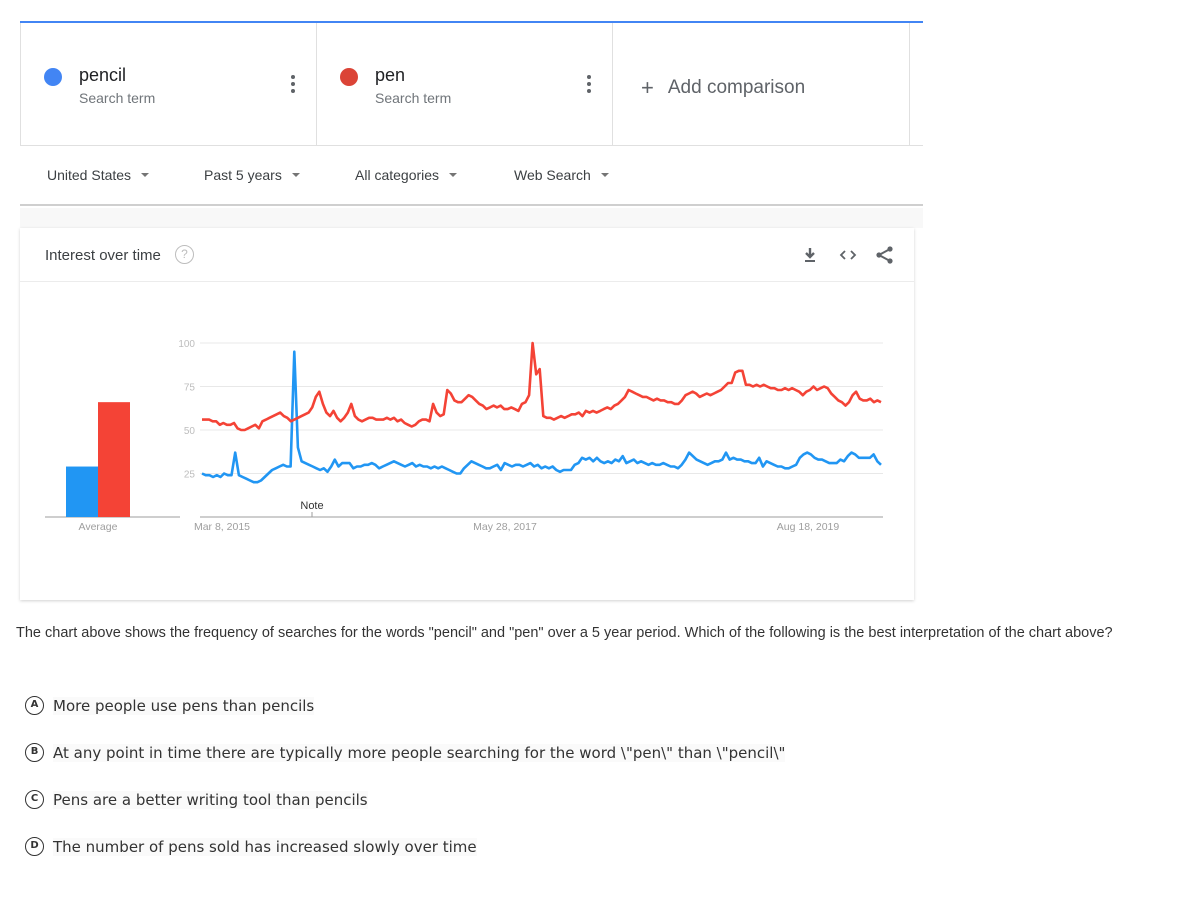  I want to click on x-tick-label: Aug 18, 2019, so click(808, 527).